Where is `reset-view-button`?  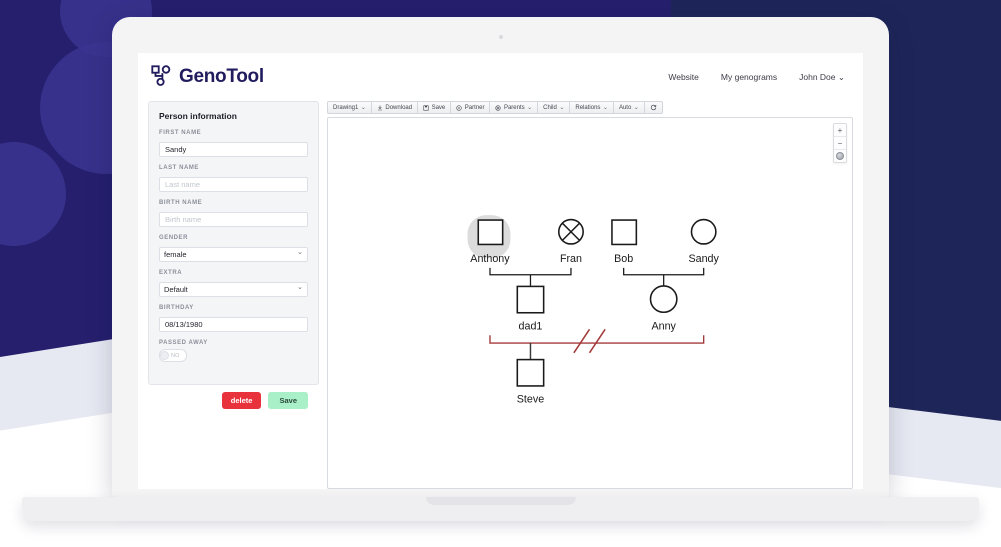
reset-view-button is located at coordinates (840, 156).